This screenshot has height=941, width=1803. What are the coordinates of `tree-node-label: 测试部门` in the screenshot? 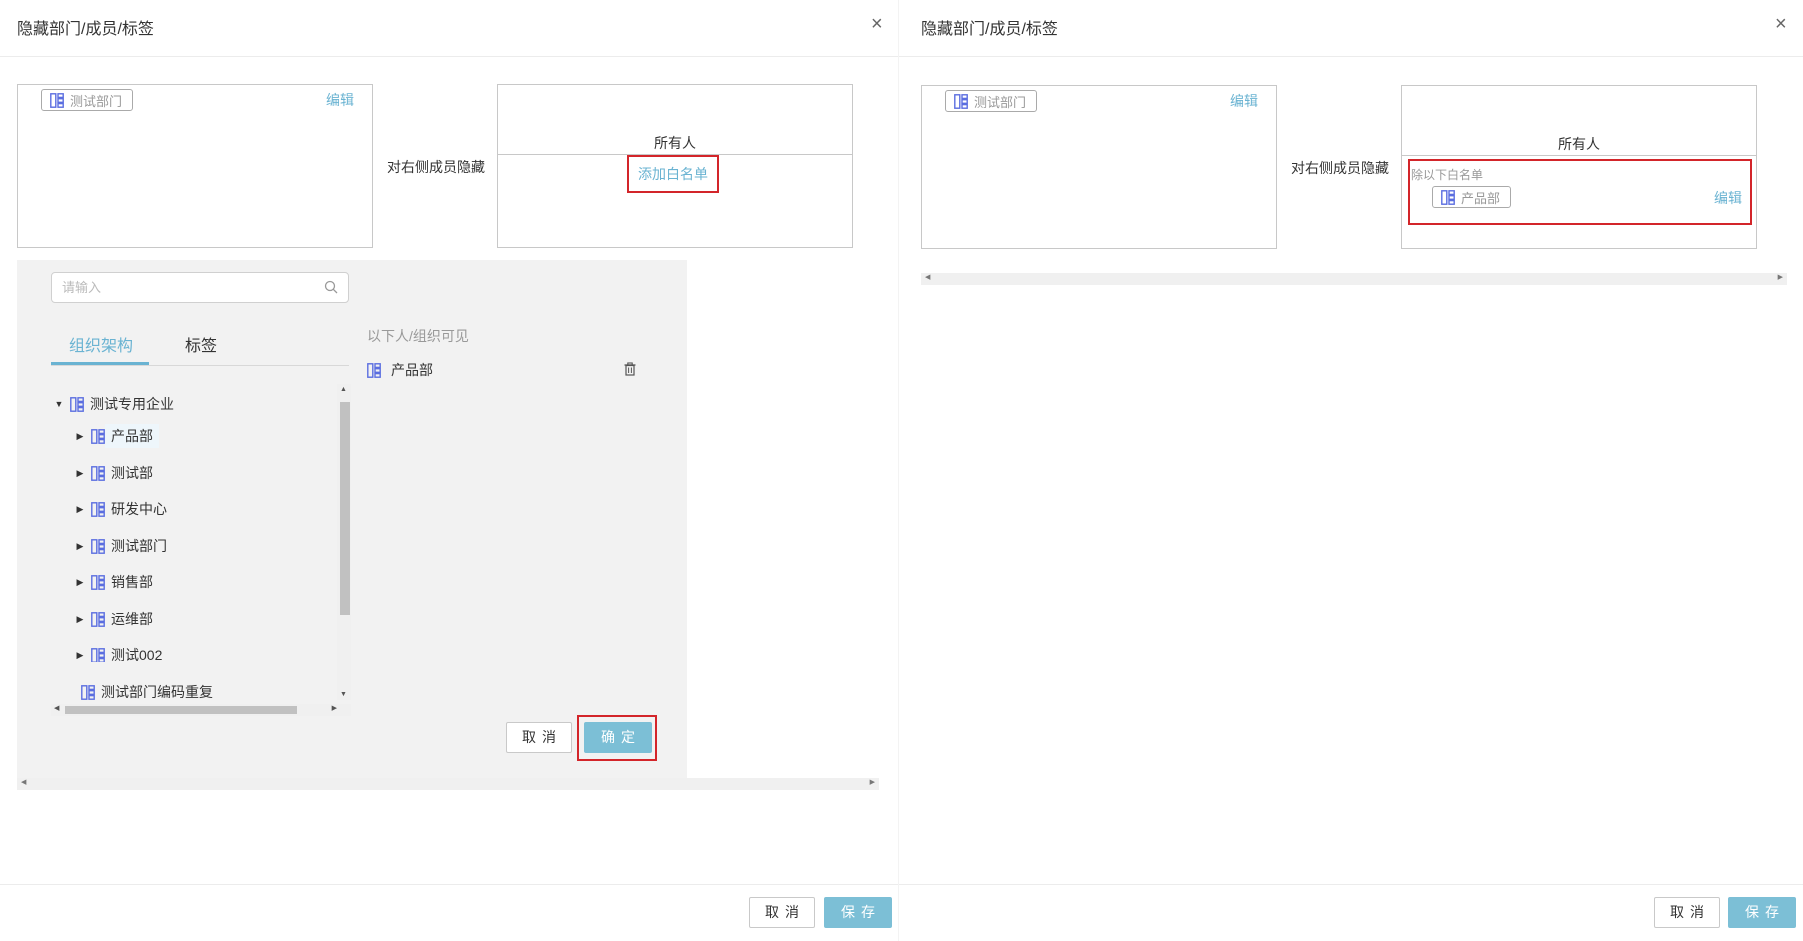 It's located at (139, 546).